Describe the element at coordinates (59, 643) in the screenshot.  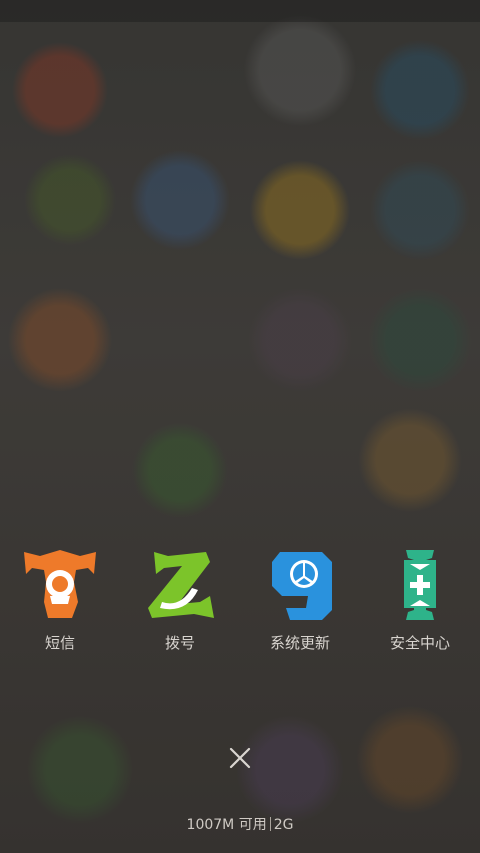
I see `shortcut-label: 短信` at that location.